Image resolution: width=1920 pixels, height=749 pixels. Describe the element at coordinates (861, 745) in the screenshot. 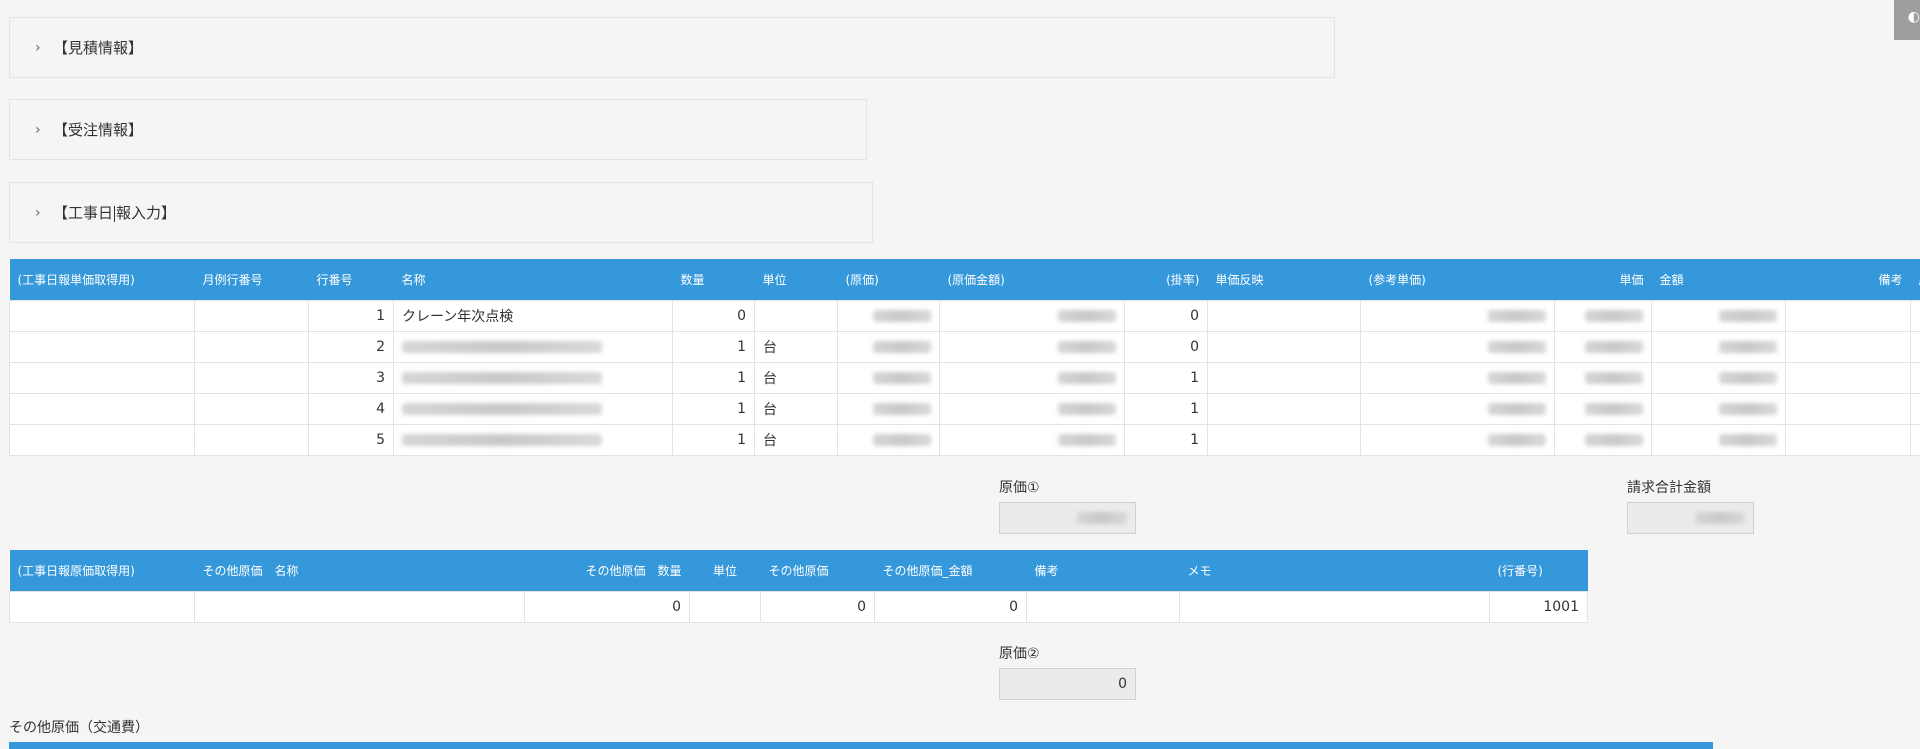

I see `transport-table-header` at that location.